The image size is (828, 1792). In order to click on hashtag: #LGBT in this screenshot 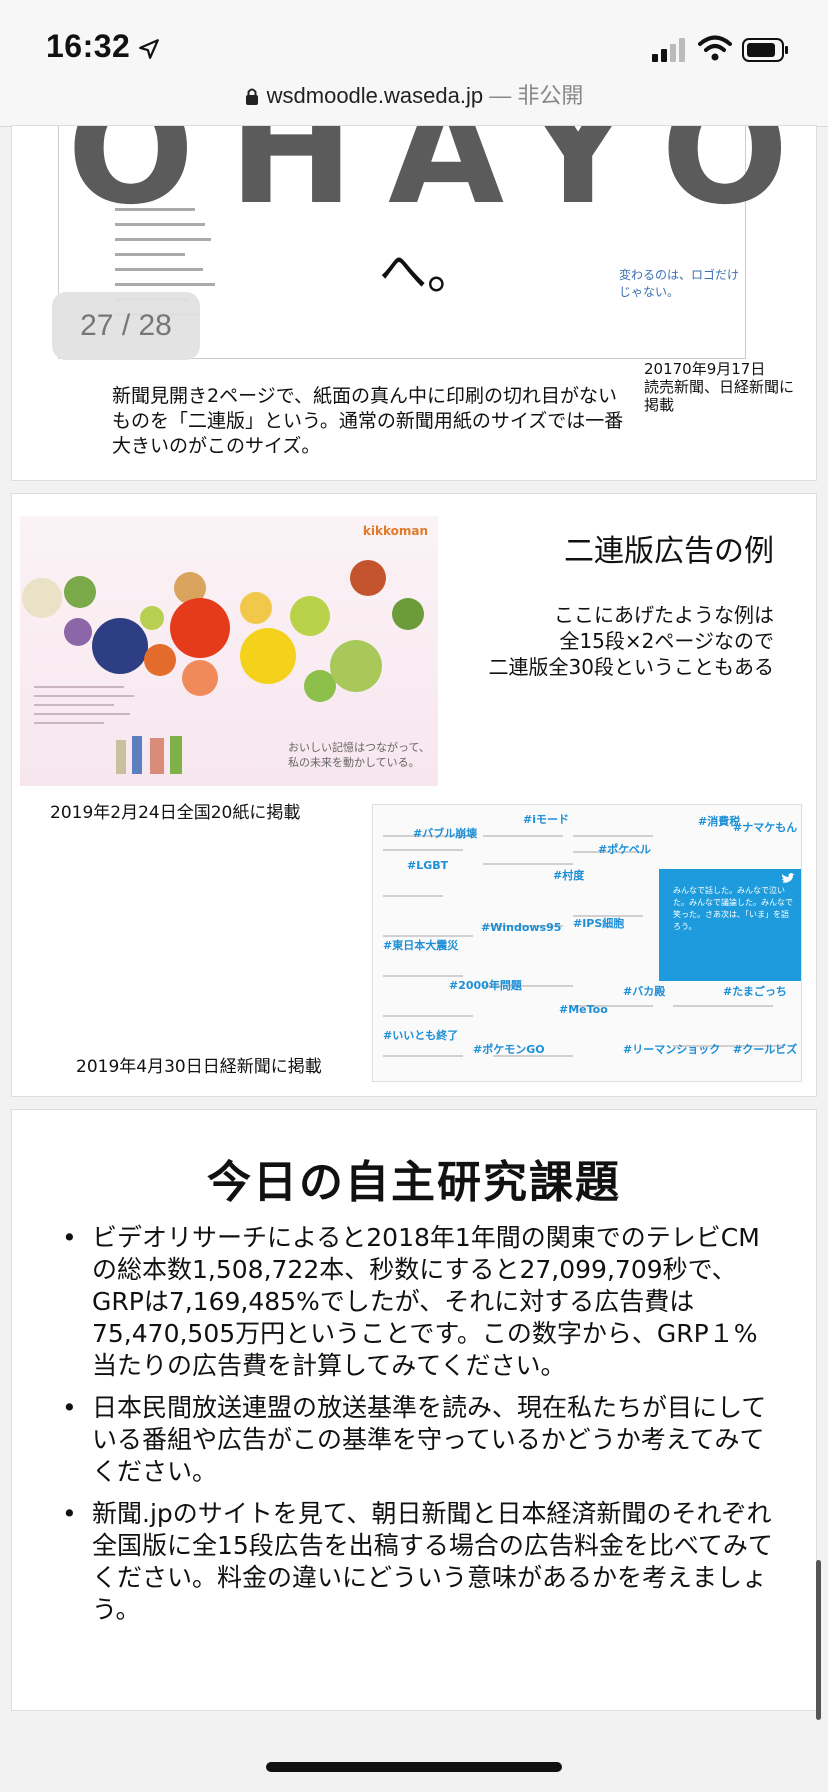, I will do `click(428, 865)`.